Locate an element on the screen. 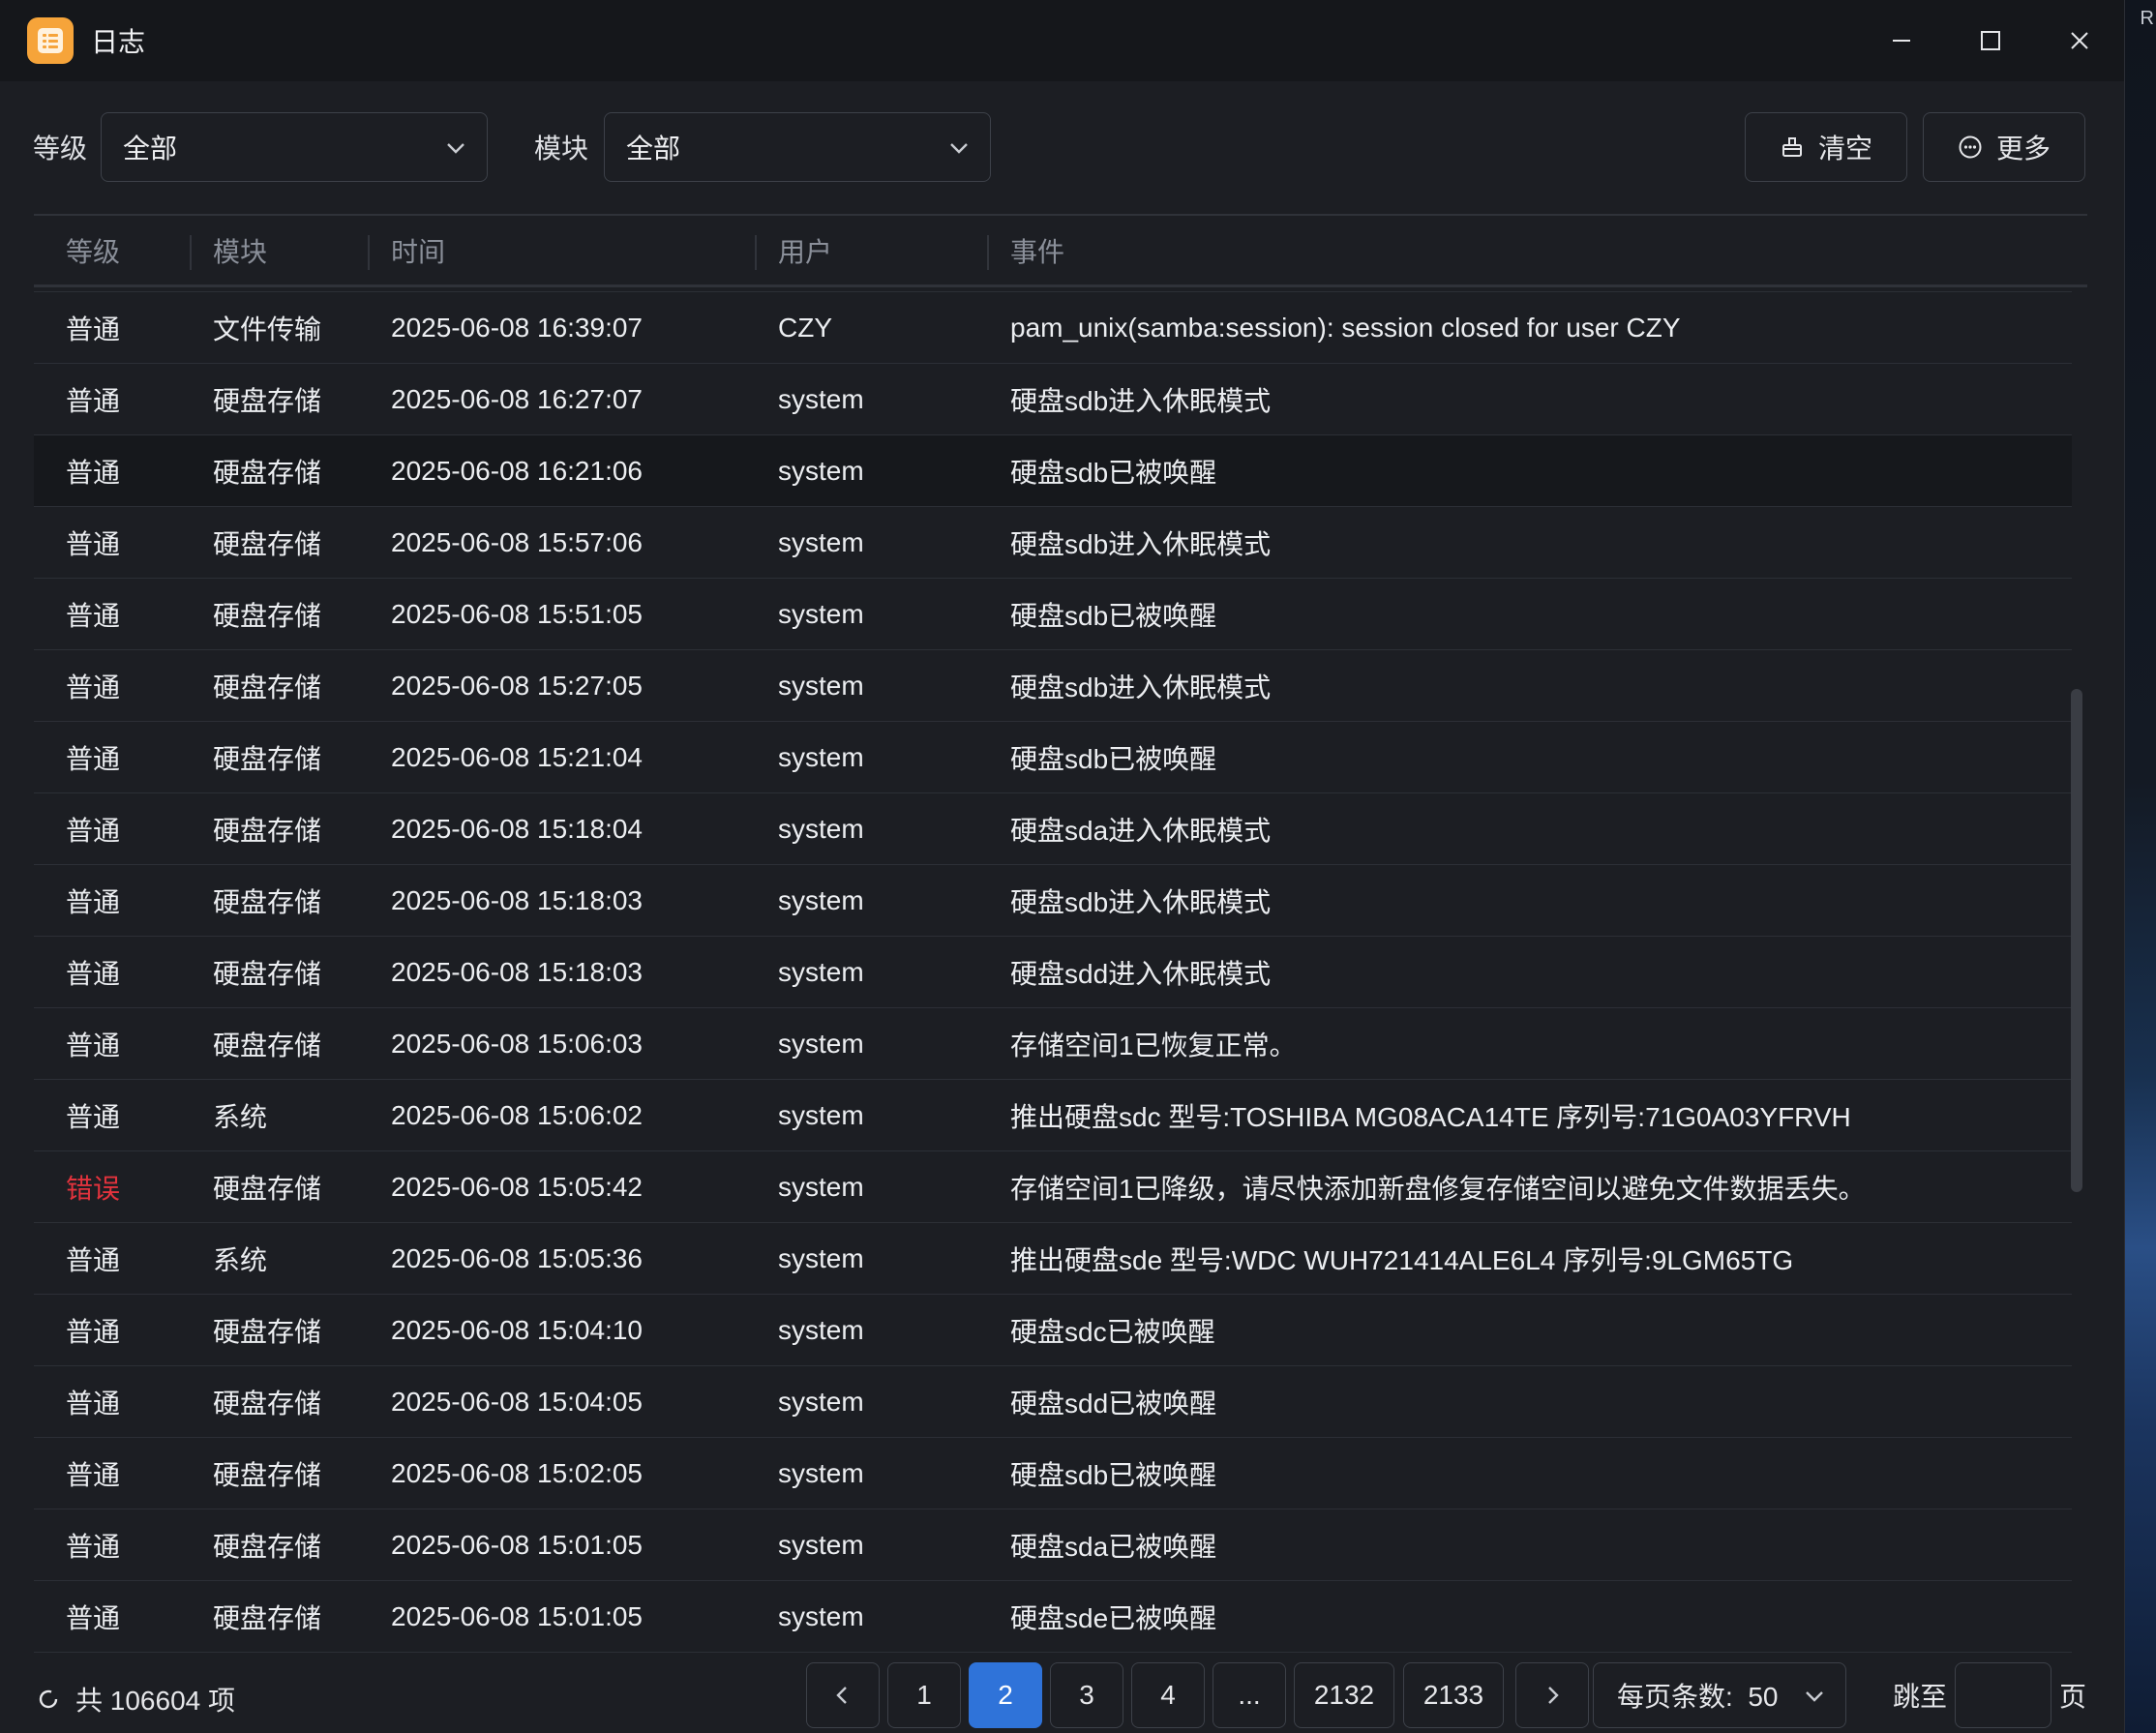  table-row: 普通 硬盘存储 2025-06-08 15:04:05 system 硬盘sdd已被唤醒 is located at coordinates (1053, 1402).